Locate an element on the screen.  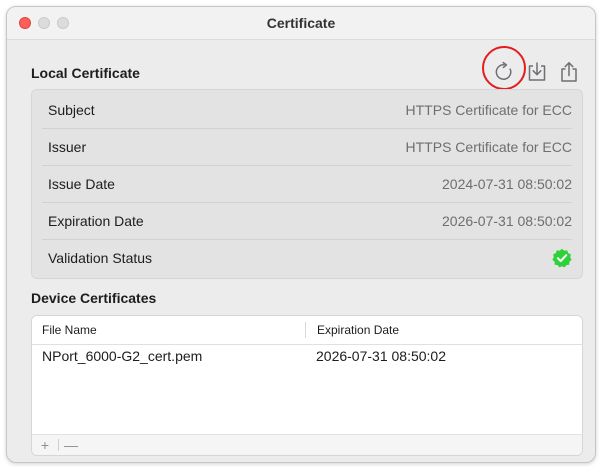
download-icon is located at coordinates (537, 72).